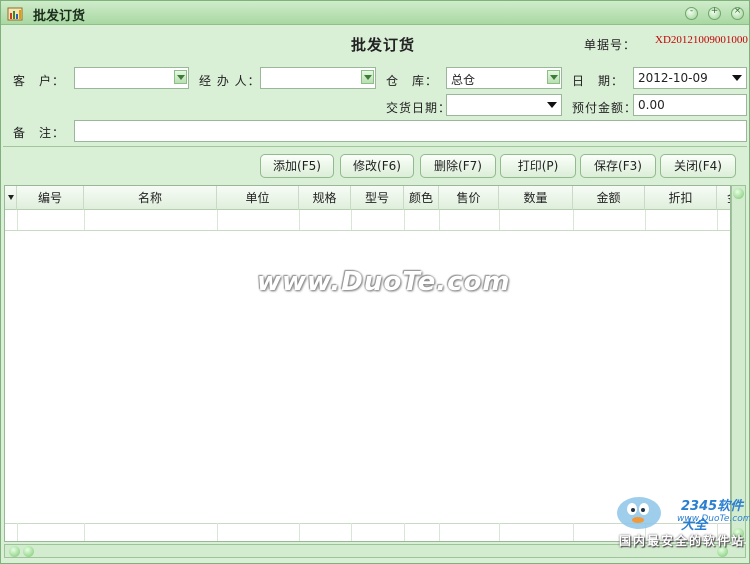  I want to click on customer-label: 客 户：, so click(39, 81).